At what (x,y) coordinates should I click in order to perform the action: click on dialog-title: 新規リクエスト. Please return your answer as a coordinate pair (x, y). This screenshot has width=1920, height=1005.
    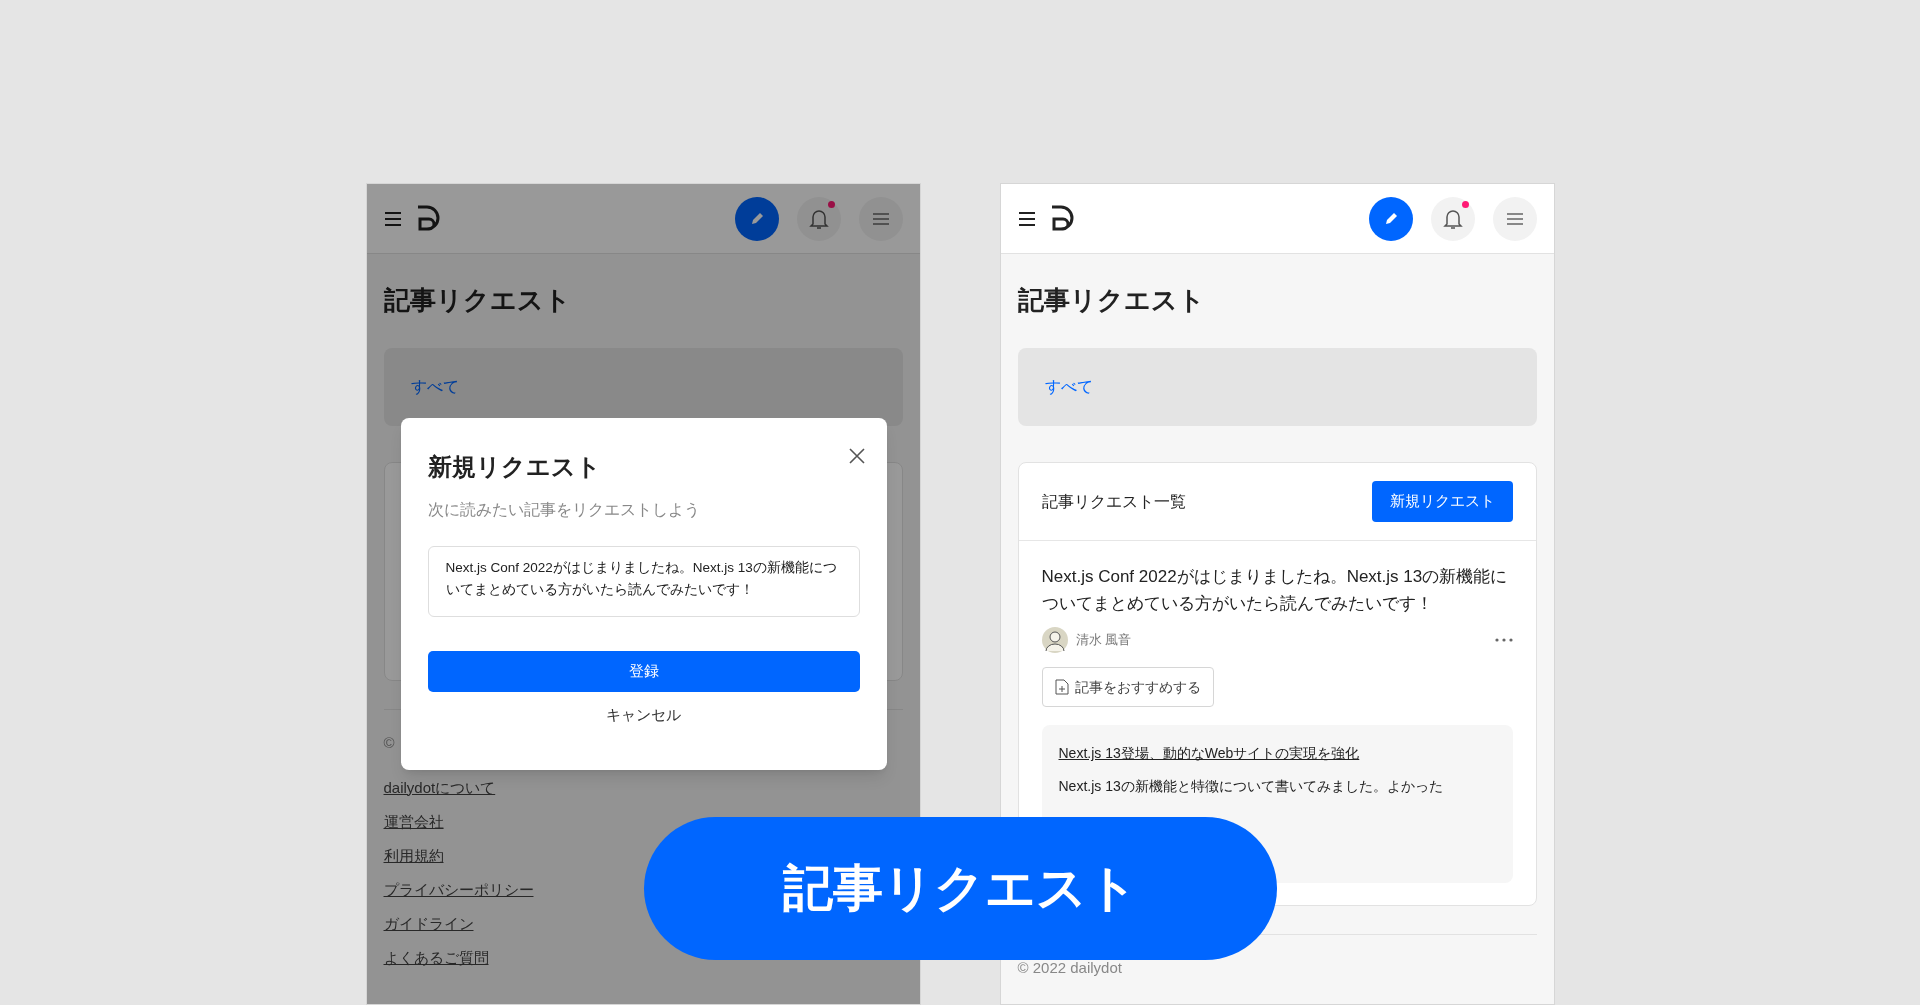
    Looking at the image, I should click on (514, 467).